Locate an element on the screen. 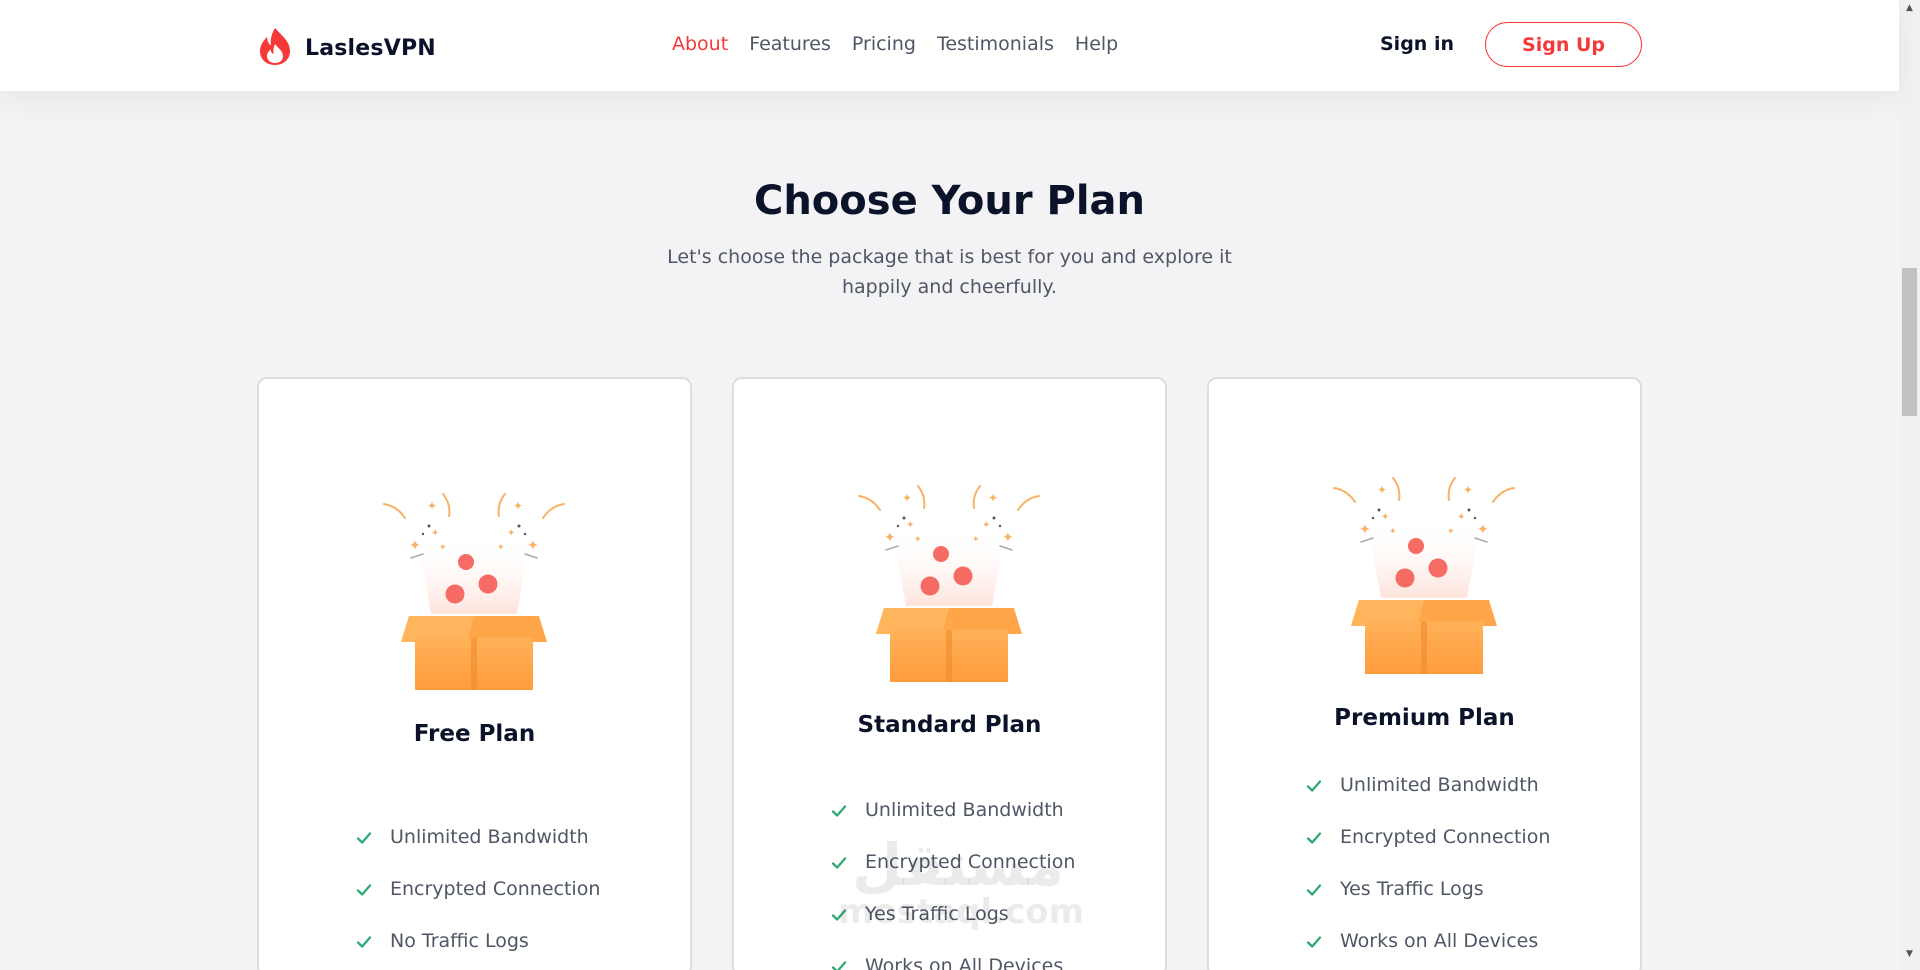 This screenshot has width=1920, height=970. plan-name: Standard Plan is located at coordinates (949, 725).